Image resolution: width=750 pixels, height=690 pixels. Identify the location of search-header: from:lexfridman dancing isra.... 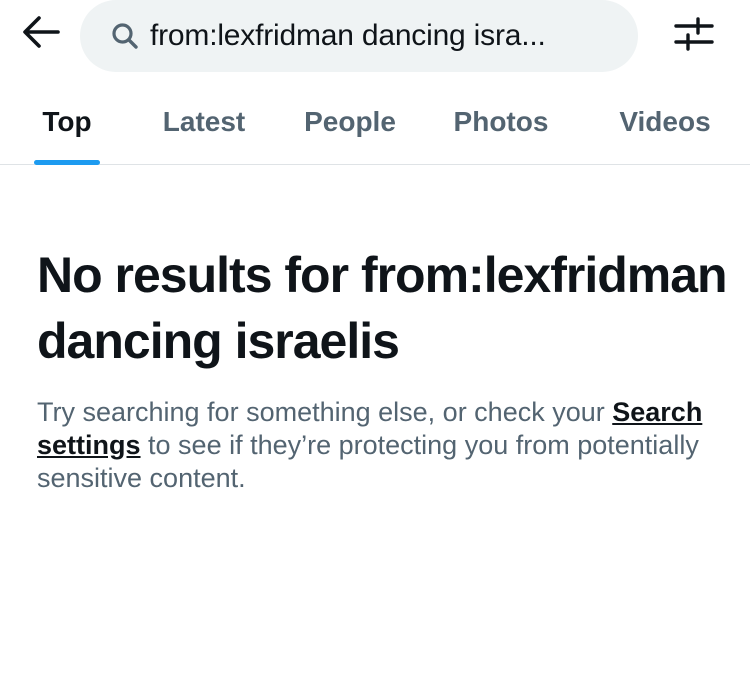
(375, 40).